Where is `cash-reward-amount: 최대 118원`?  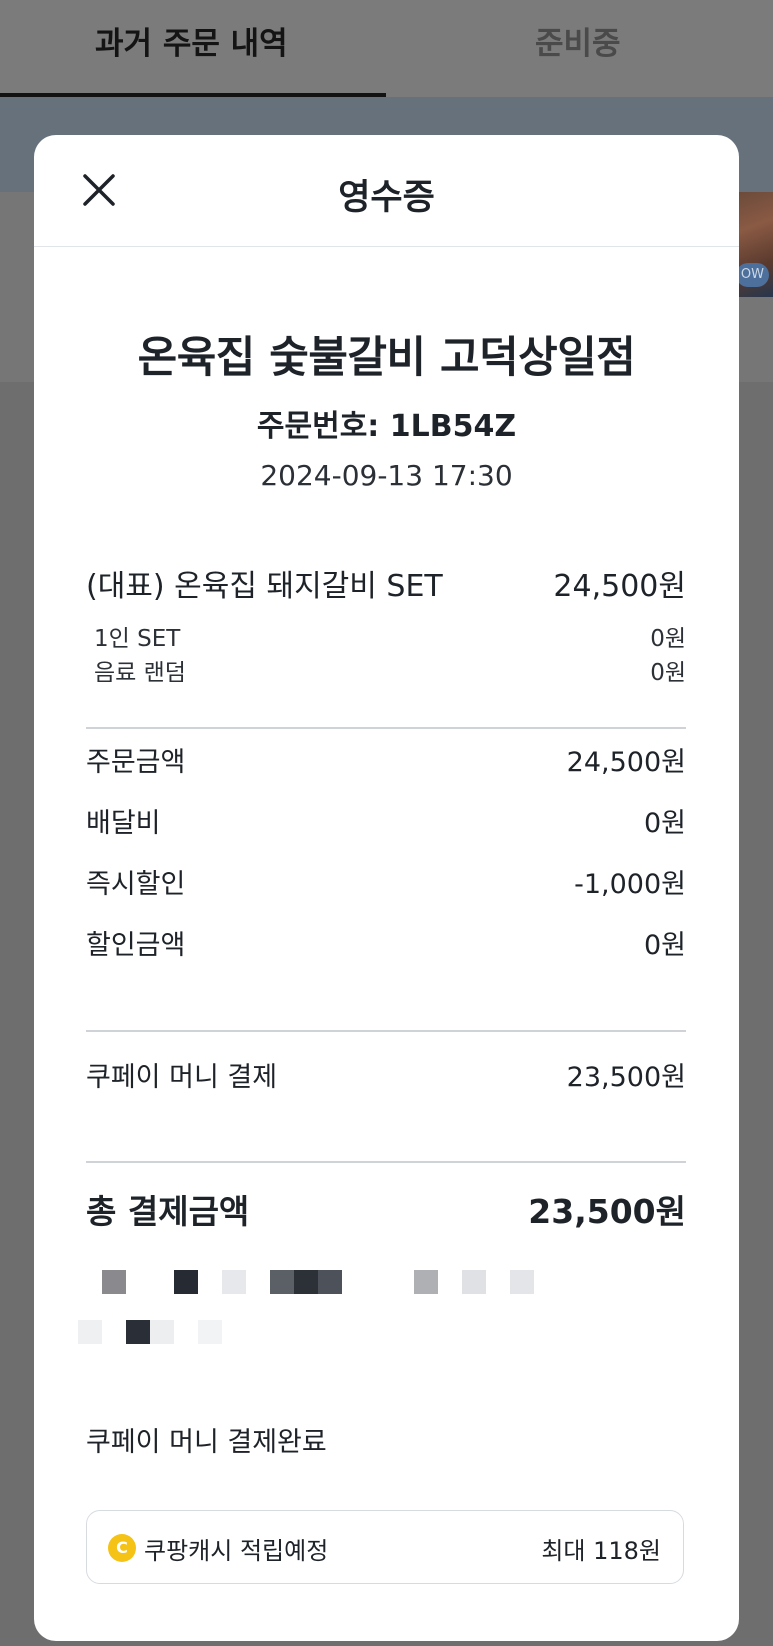
cash-reward-amount: 최대 118원 is located at coordinates (601, 1551).